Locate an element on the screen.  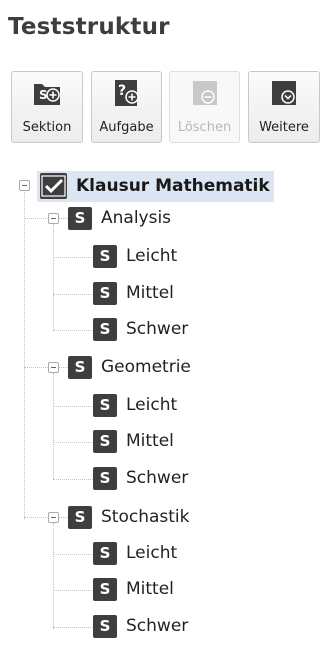
tree-root-label: Klausur Mathematik is located at coordinates (173, 186).